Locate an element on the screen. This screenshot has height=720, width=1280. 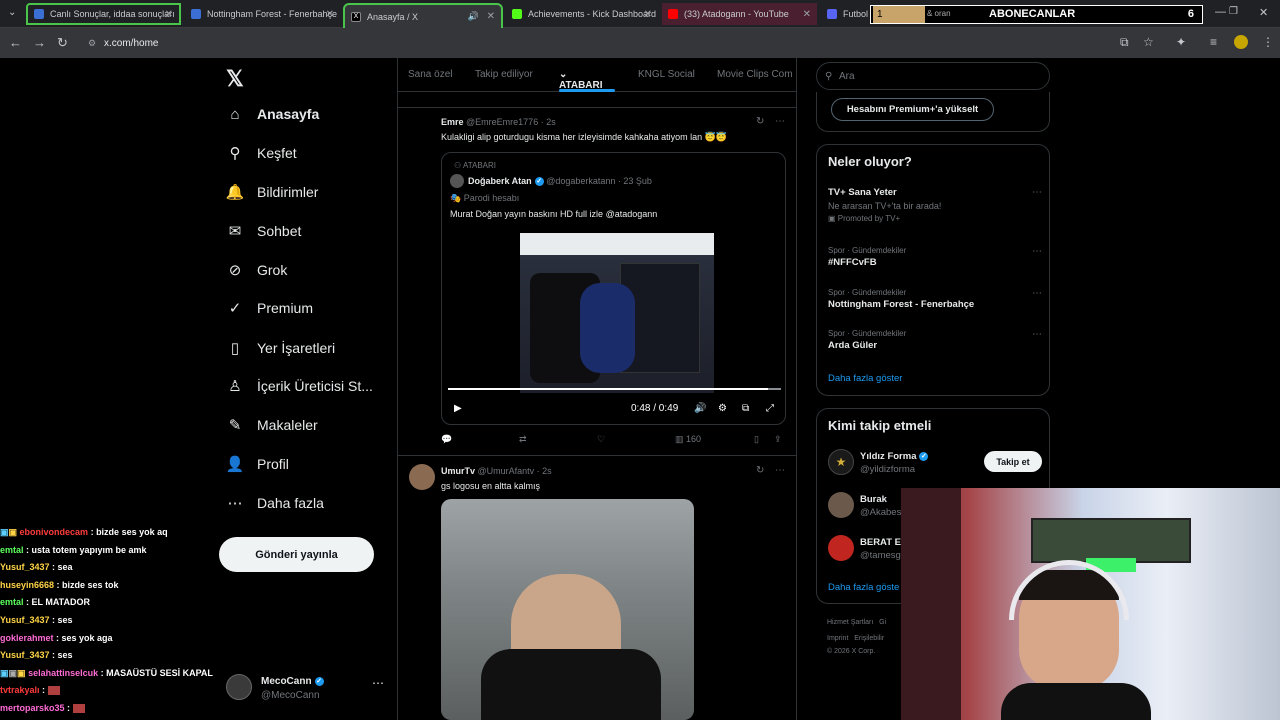
back-icon: ← is located at coordinates (15, 42).